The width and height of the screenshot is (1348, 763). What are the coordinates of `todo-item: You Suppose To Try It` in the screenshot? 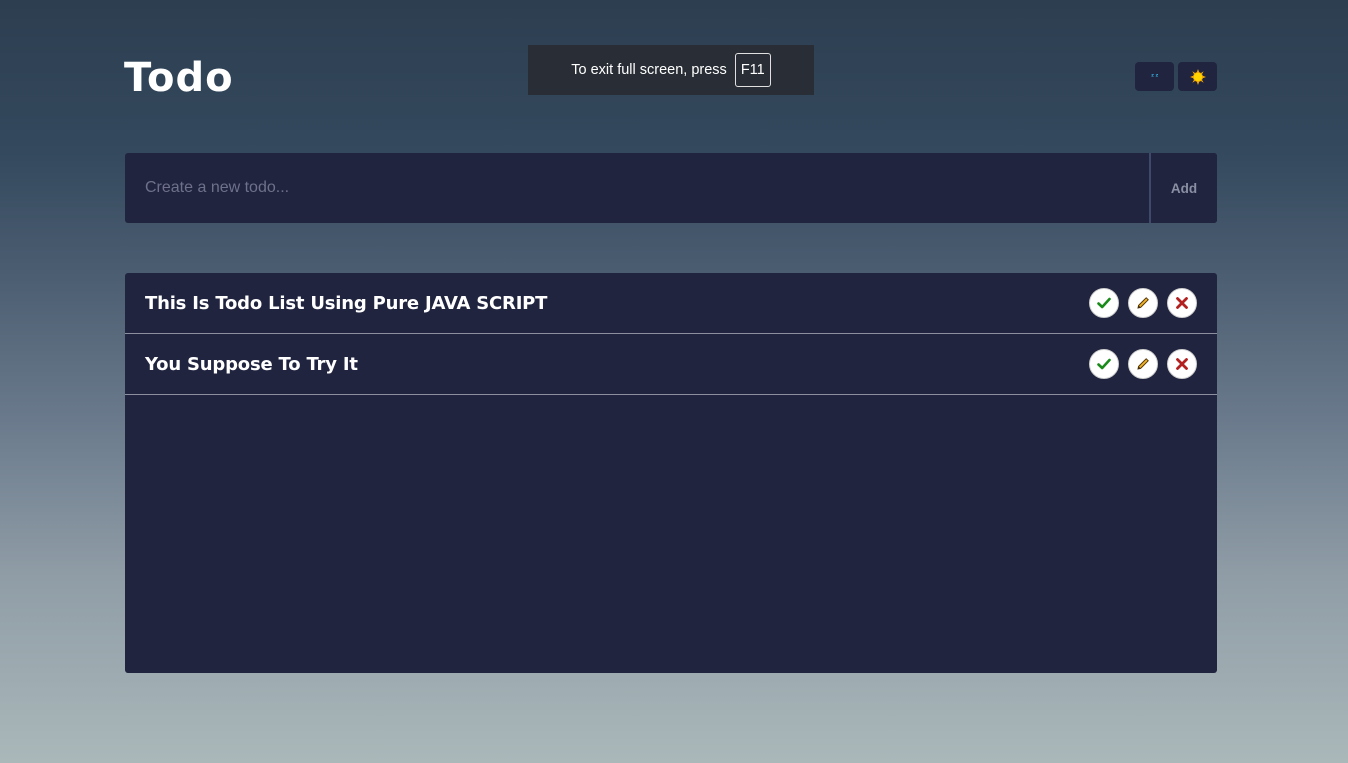 It's located at (671, 364).